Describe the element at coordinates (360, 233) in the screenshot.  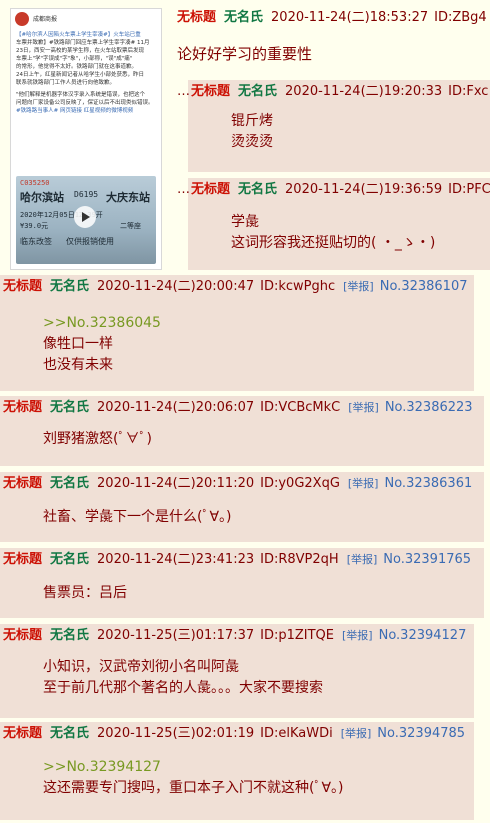
I see `reply-content: 学彘 这词形容我还挺贴切的( ・_ゝ・)` at that location.